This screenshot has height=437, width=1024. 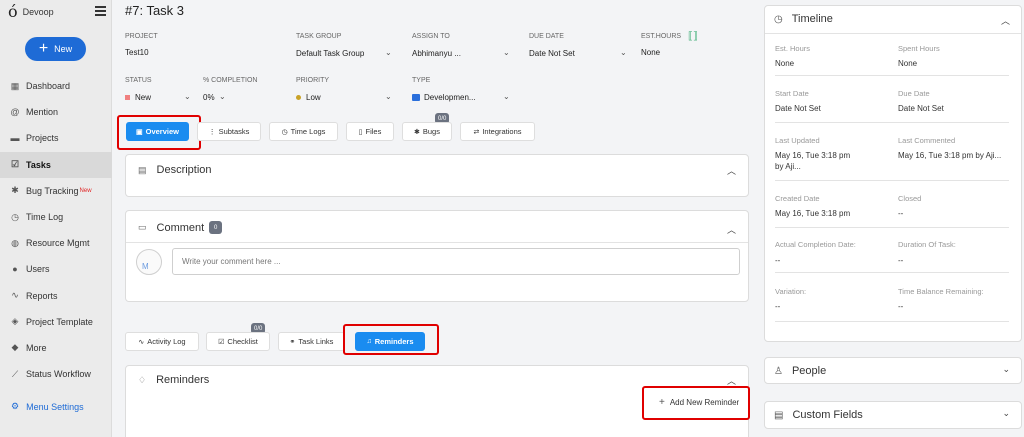 What do you see at coordinates (157, 131) in the screenshot?
I see `tab-overview: ▣ Overview` at bounding box center [157, 131].